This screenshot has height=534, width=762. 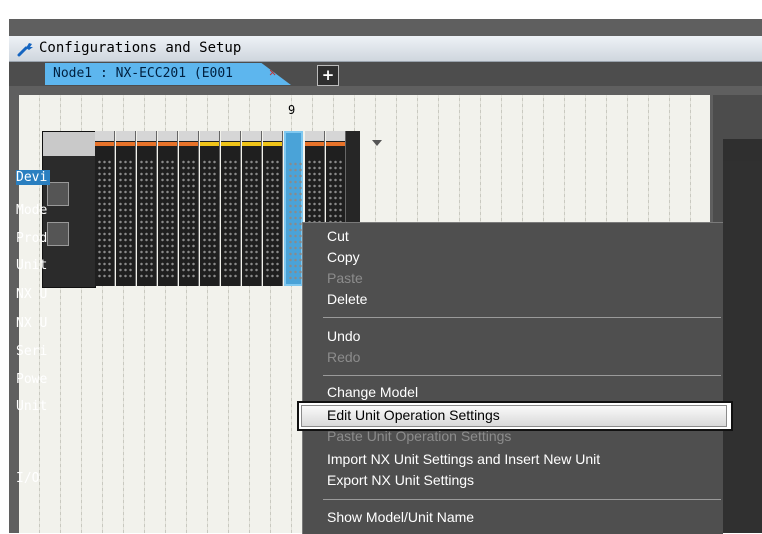 I want to click on menu-item-edit-unit-operation-settings: Edit Unit Operation Settings, so click(x=515, y=416).